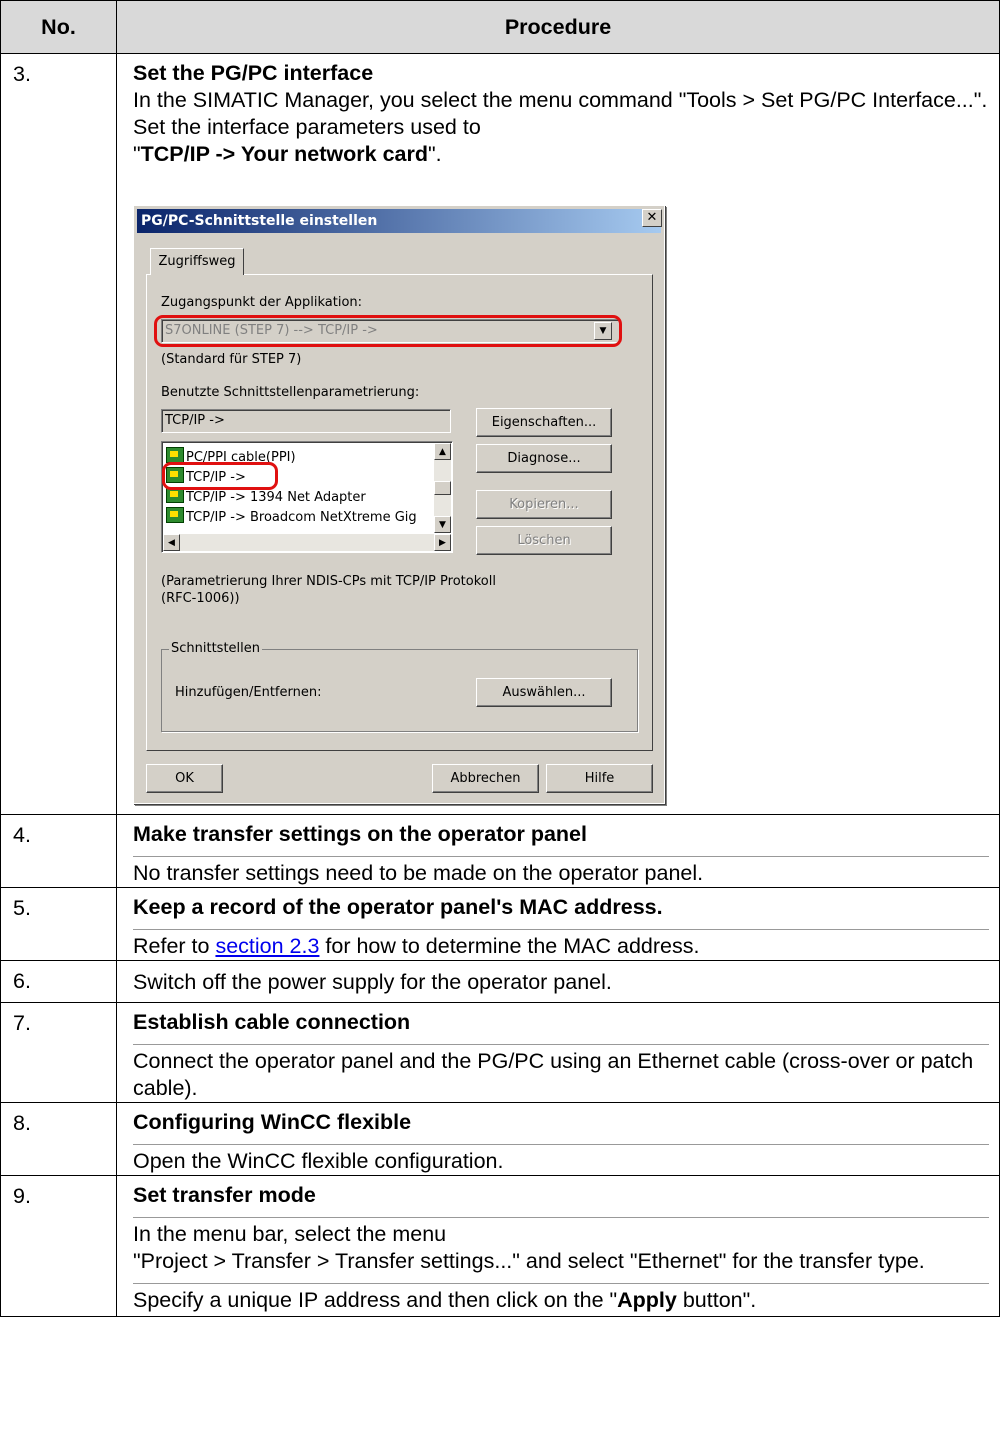 The image size is (1000, 1439). Describe the element at coordinates (266, 497) in the screenshot. I see `list-item: TCP/IP -> 1394 Net Adapter` at that location.